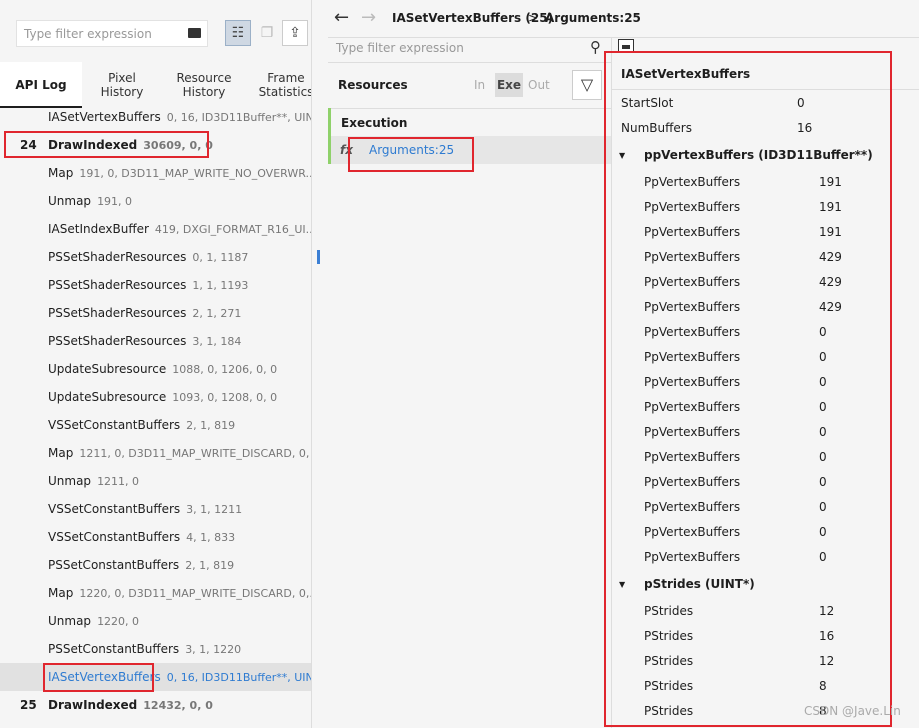  I want to click on tab-api-log: API Log, so click(41, 85).